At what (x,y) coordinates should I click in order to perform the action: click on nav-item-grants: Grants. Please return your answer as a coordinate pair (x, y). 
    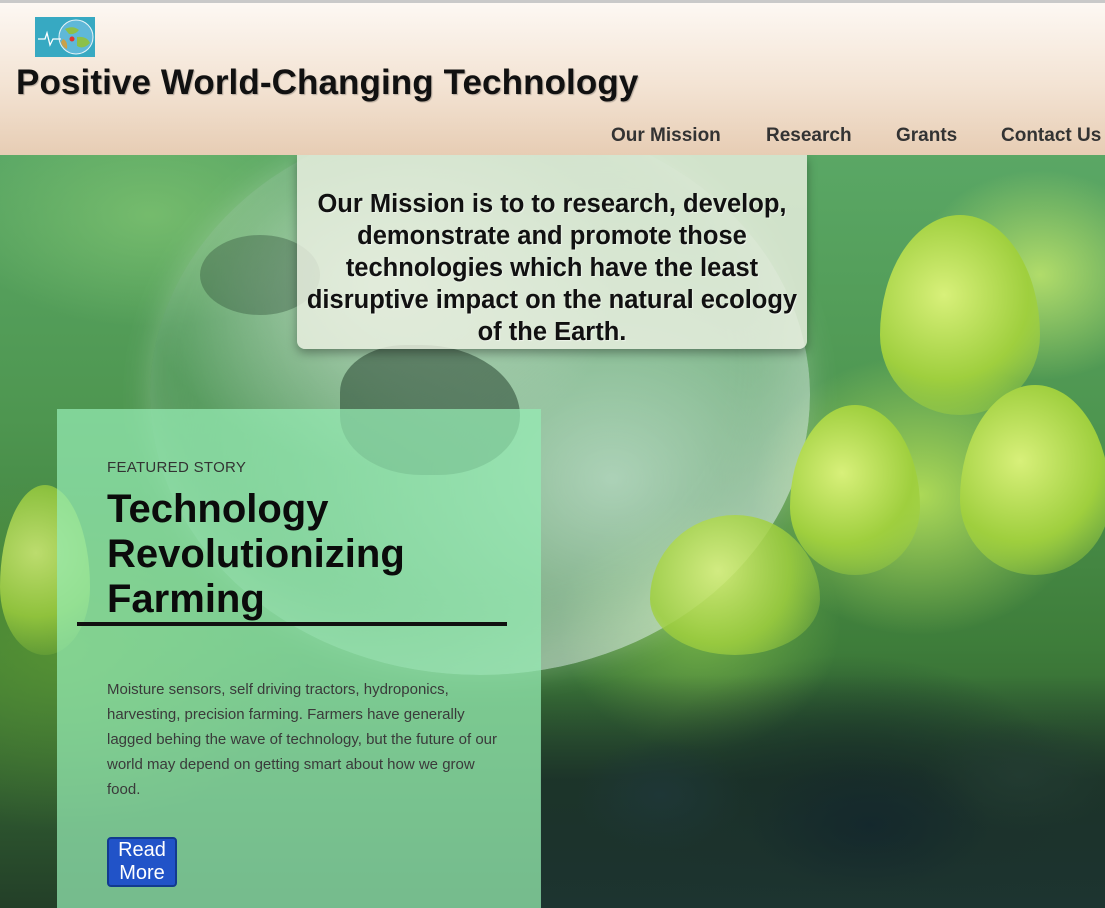
    Looking at the image, I should click on (926, 136).